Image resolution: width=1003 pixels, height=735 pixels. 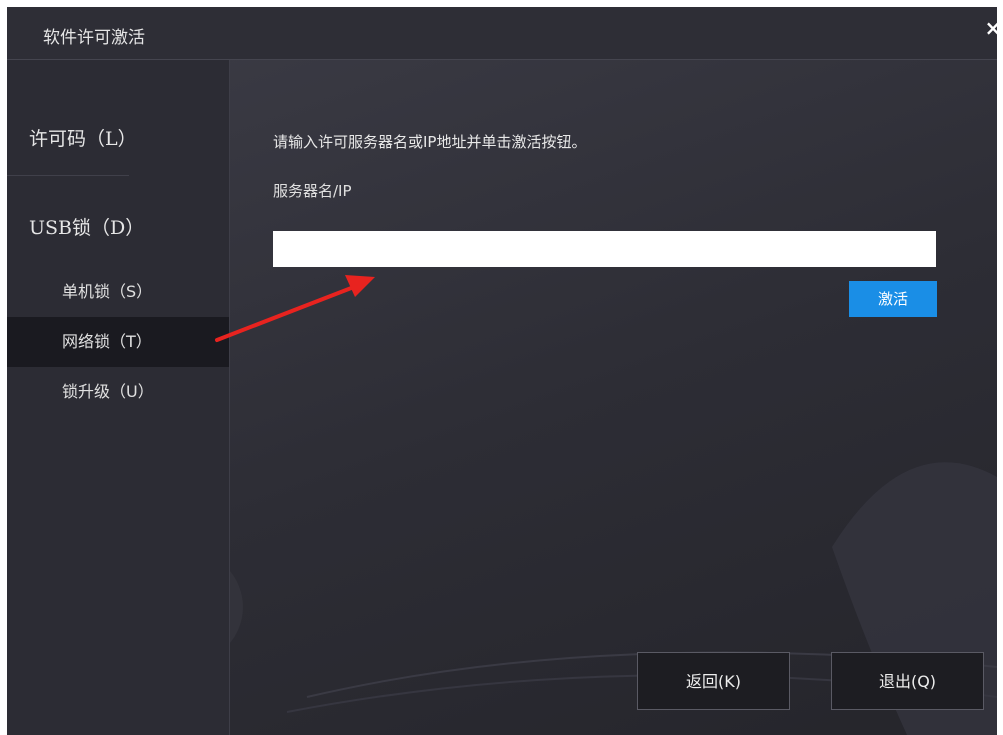 I want to click on sidebar-item-lock-upgrade: 锁升级（U）, so click(x=118, y=392).